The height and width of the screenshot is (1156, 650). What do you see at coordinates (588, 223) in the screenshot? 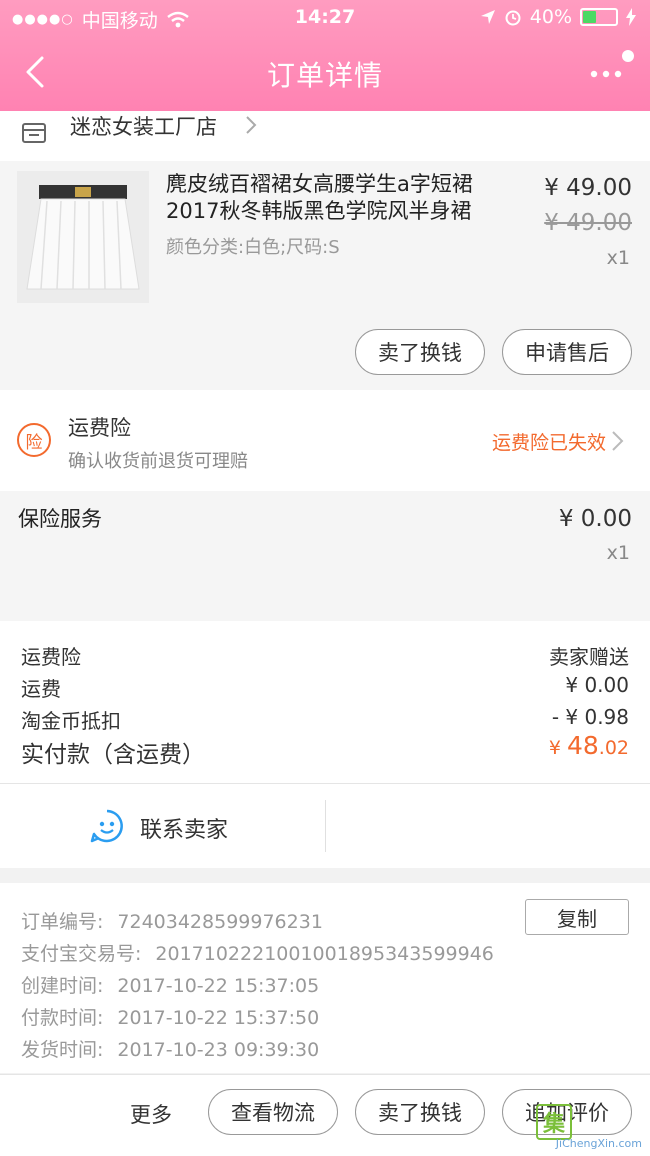
I see `product-original-price: ¥ 49.00` at bounding box center [588, 223].